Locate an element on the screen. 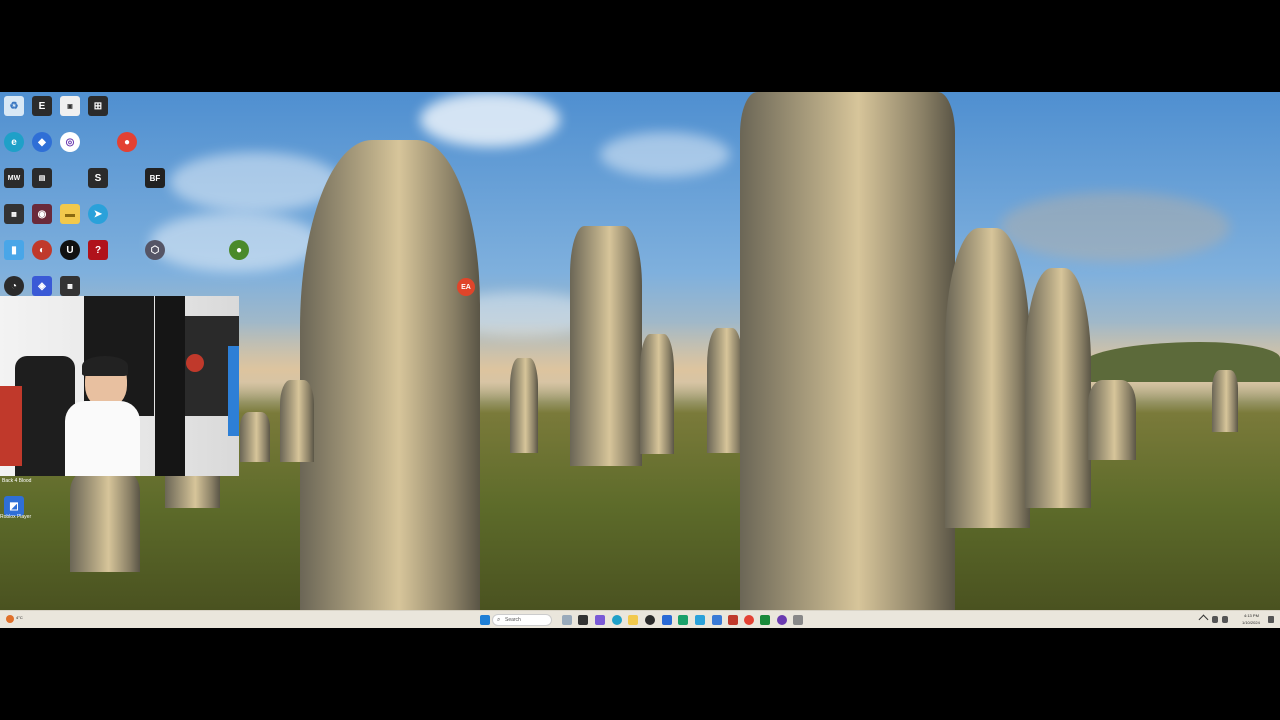 The width and height of the screenshot is (1280, 720). taskbar: 4°C ⌕ Search 4:13 PM 1/10/2024 is located at coordinates (640, 619).